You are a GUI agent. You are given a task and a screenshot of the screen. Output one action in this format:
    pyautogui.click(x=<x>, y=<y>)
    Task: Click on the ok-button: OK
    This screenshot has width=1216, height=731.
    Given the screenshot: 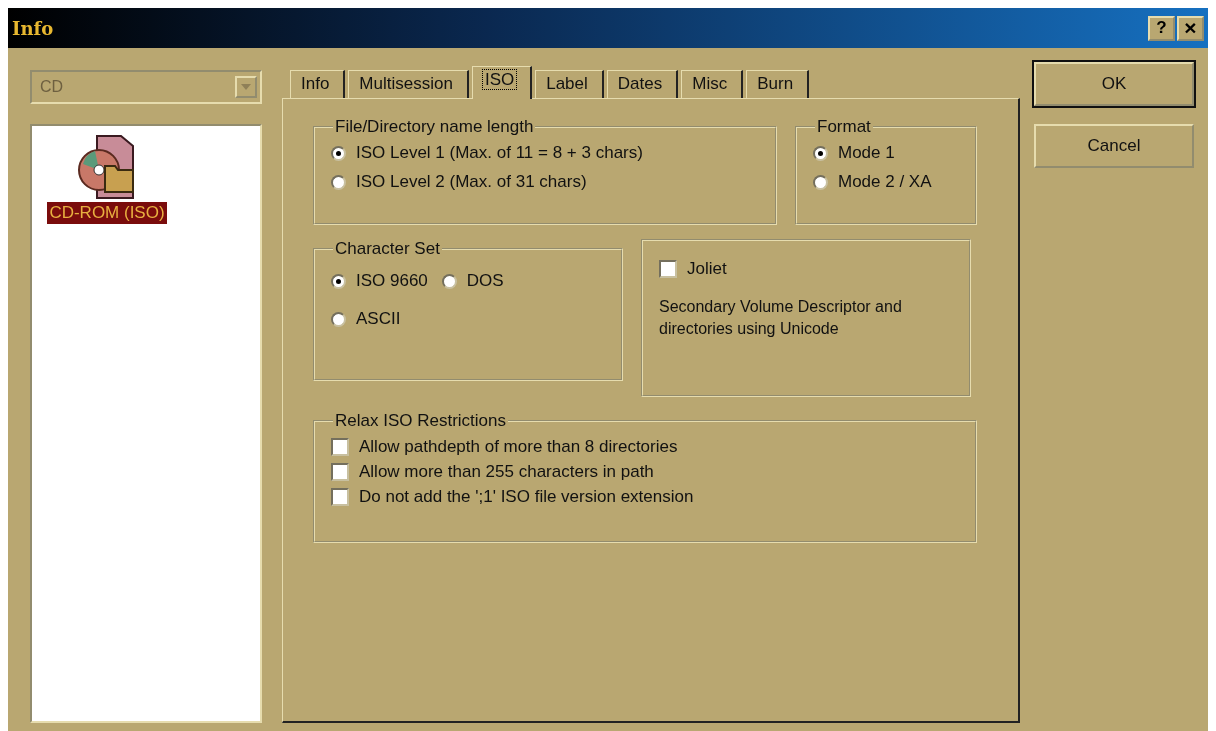 What is the action you would take?
    pyautogui.click(x=1114, y=84)
    